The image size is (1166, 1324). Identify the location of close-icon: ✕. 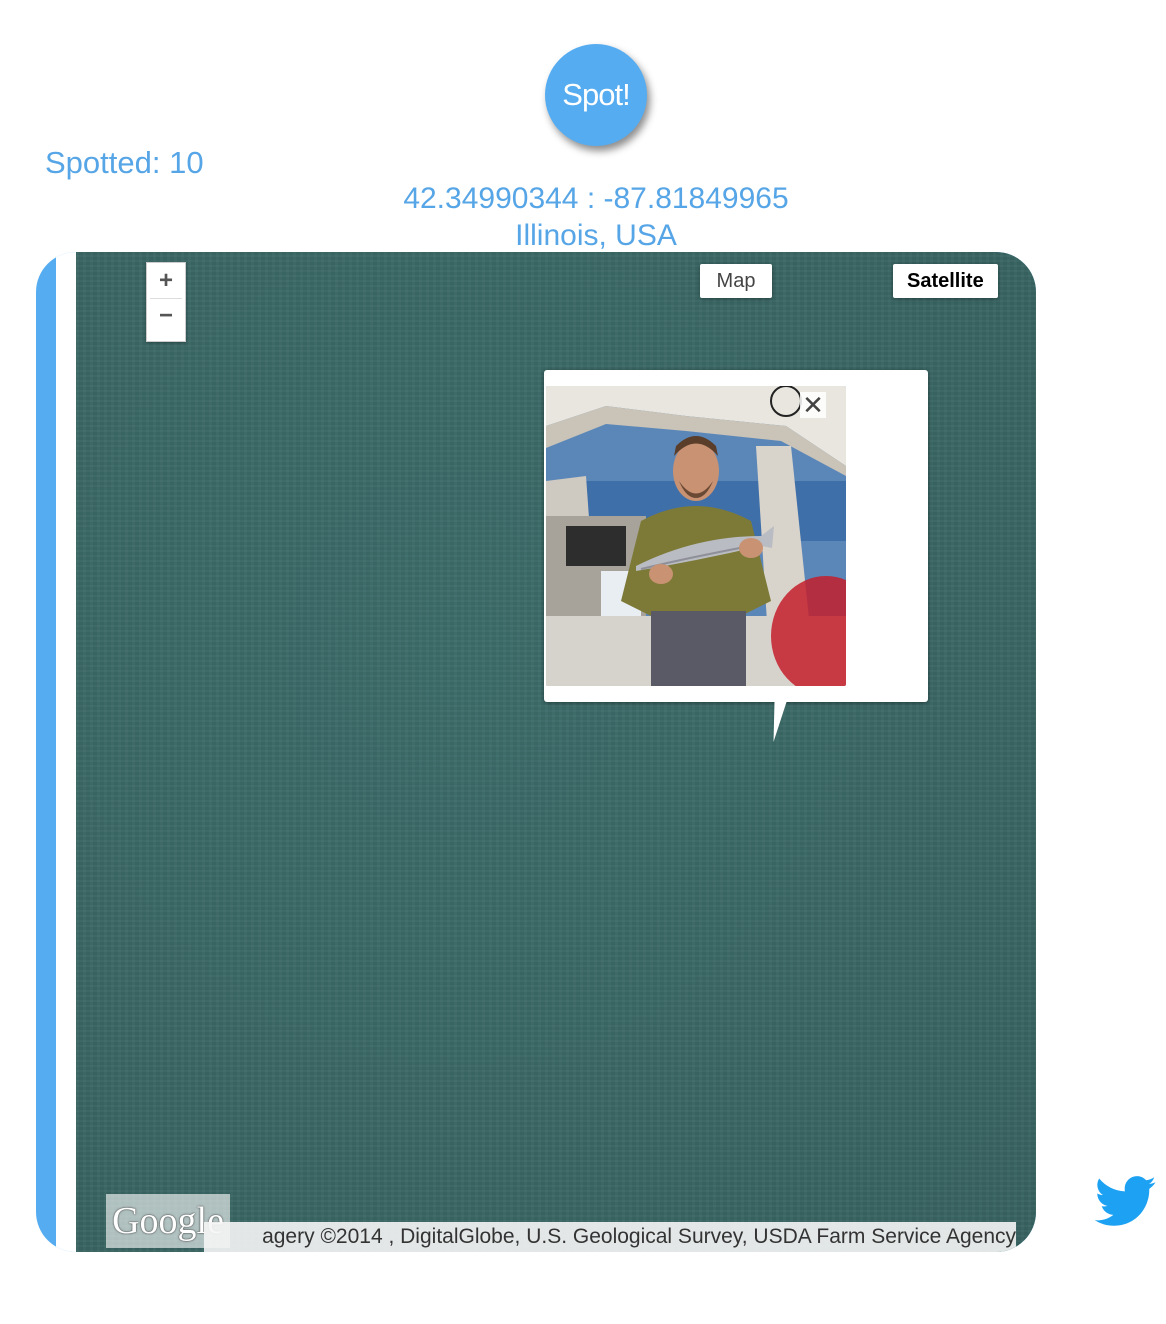
(813, 405).